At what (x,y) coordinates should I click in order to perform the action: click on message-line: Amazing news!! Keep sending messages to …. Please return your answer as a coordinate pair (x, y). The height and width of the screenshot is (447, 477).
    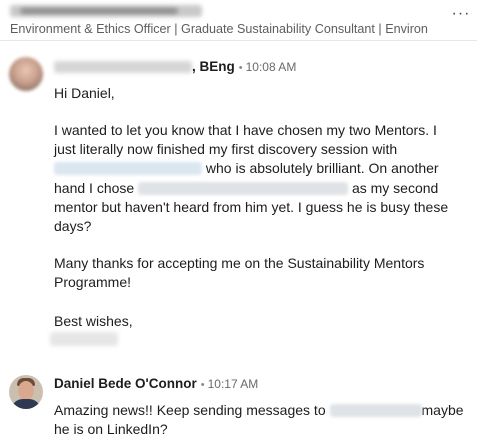
    Looking at the image, I should click on (261, 410).